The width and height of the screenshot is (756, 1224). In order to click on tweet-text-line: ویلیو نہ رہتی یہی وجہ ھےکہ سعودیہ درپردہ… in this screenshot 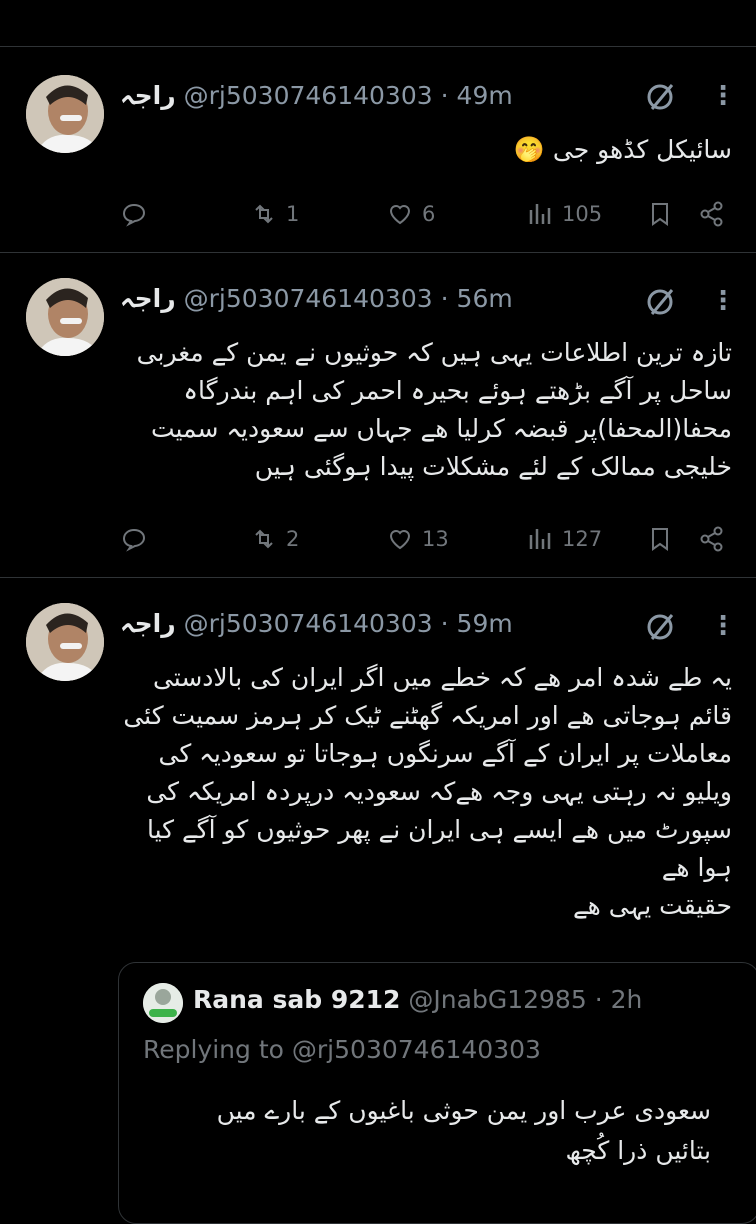, I will do `click(439, 791)`.